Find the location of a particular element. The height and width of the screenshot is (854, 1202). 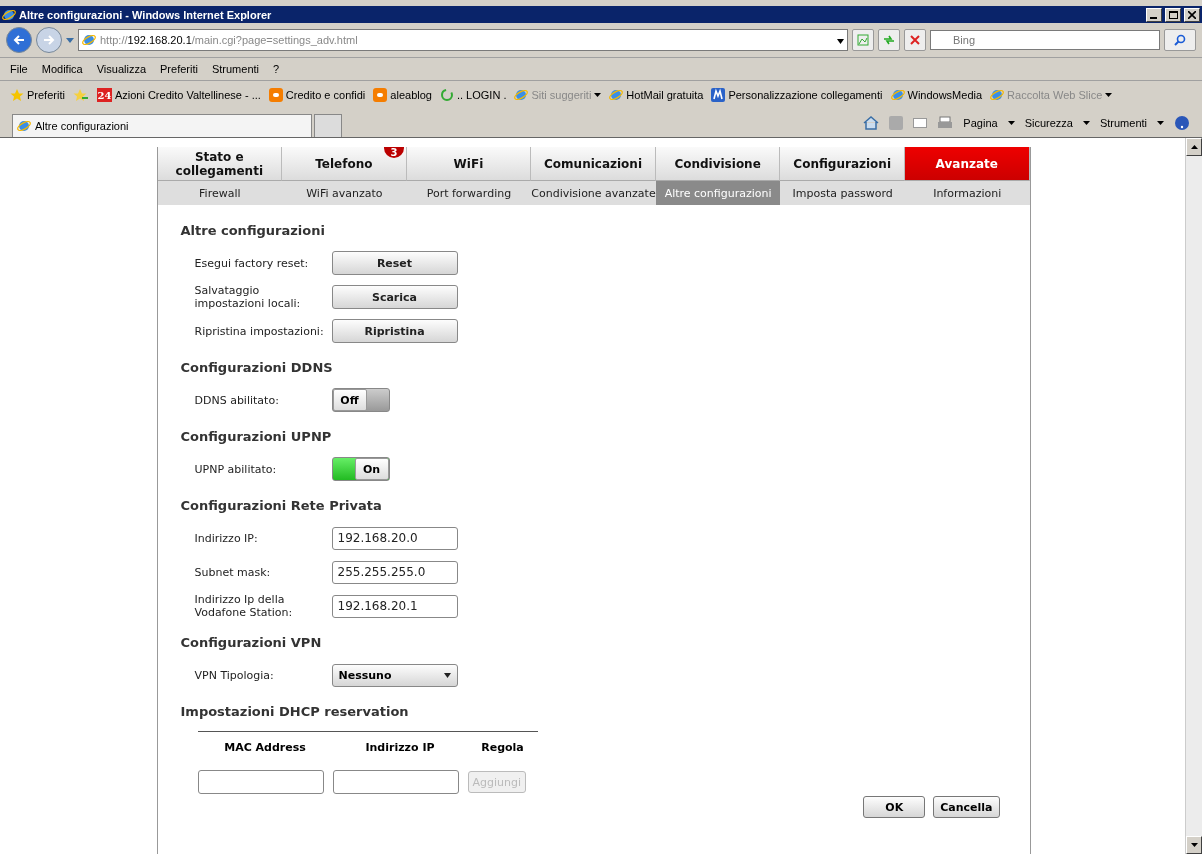

sub-tab: WiFi avanzato is located at coordinates (344, 193).